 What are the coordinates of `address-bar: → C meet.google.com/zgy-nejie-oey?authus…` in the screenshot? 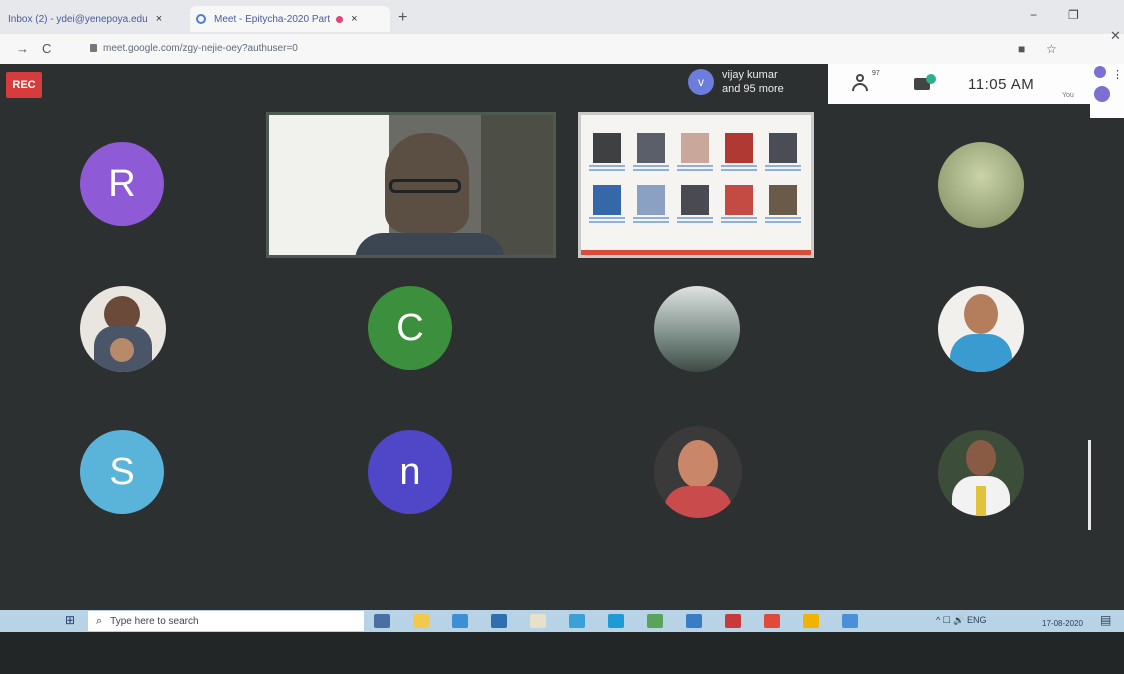 It's located at (562, 46).